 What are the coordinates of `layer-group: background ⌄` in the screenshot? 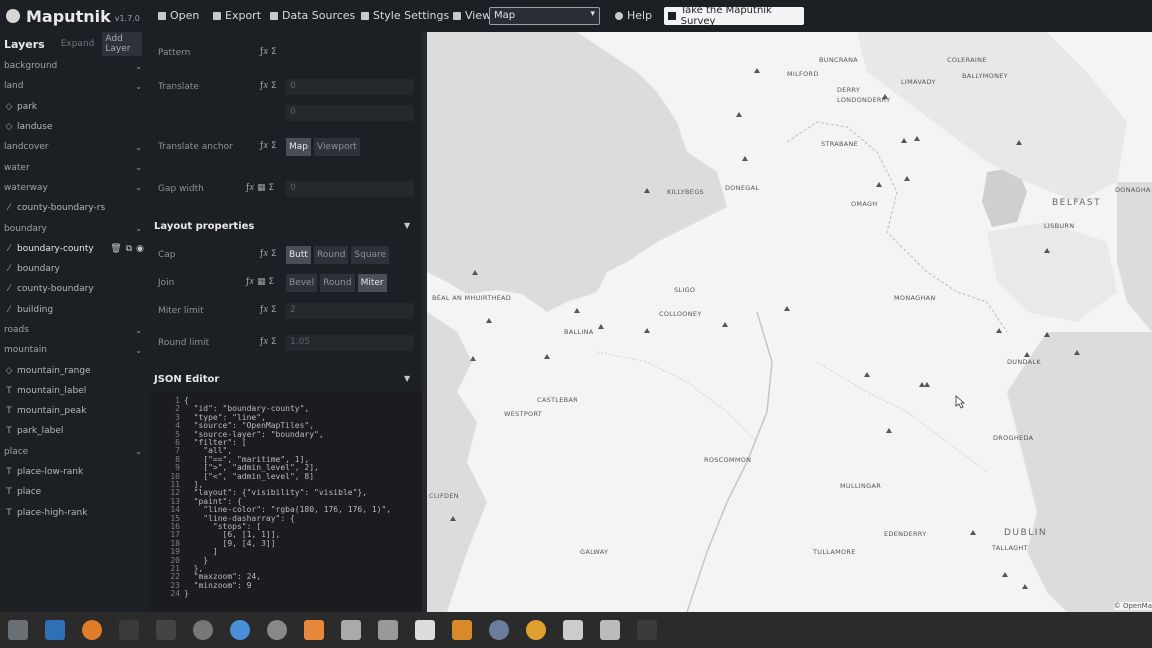 It's located at (73, 66).